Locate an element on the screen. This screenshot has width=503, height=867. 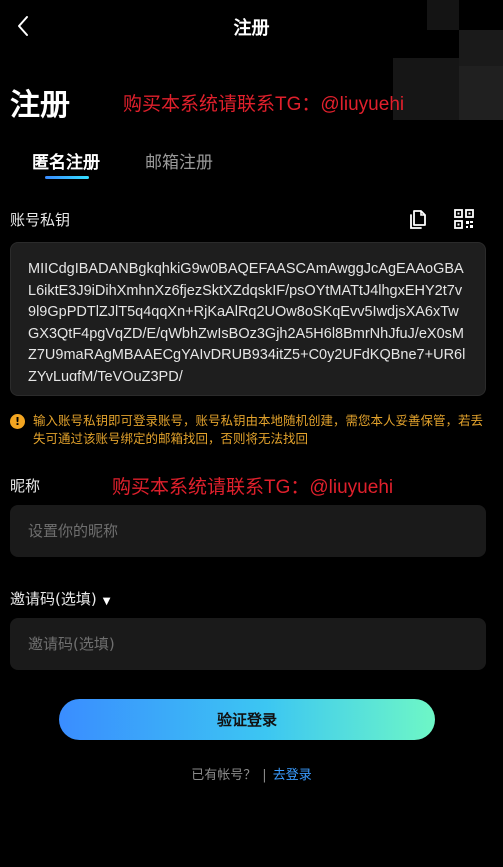
invite-code-input is located at coordinates (248, 644).